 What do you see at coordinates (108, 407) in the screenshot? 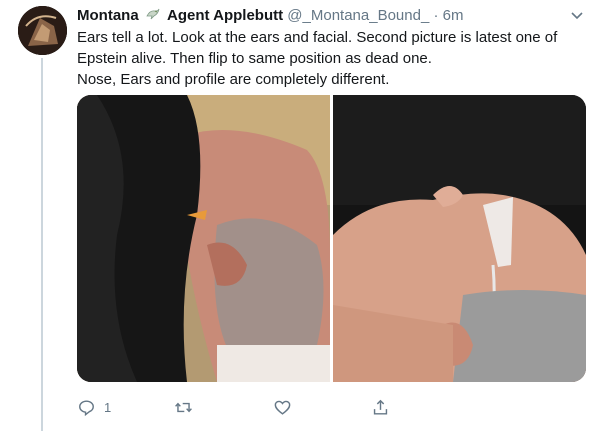
I see `reply-count: 1` at bounding box center [108, 407].